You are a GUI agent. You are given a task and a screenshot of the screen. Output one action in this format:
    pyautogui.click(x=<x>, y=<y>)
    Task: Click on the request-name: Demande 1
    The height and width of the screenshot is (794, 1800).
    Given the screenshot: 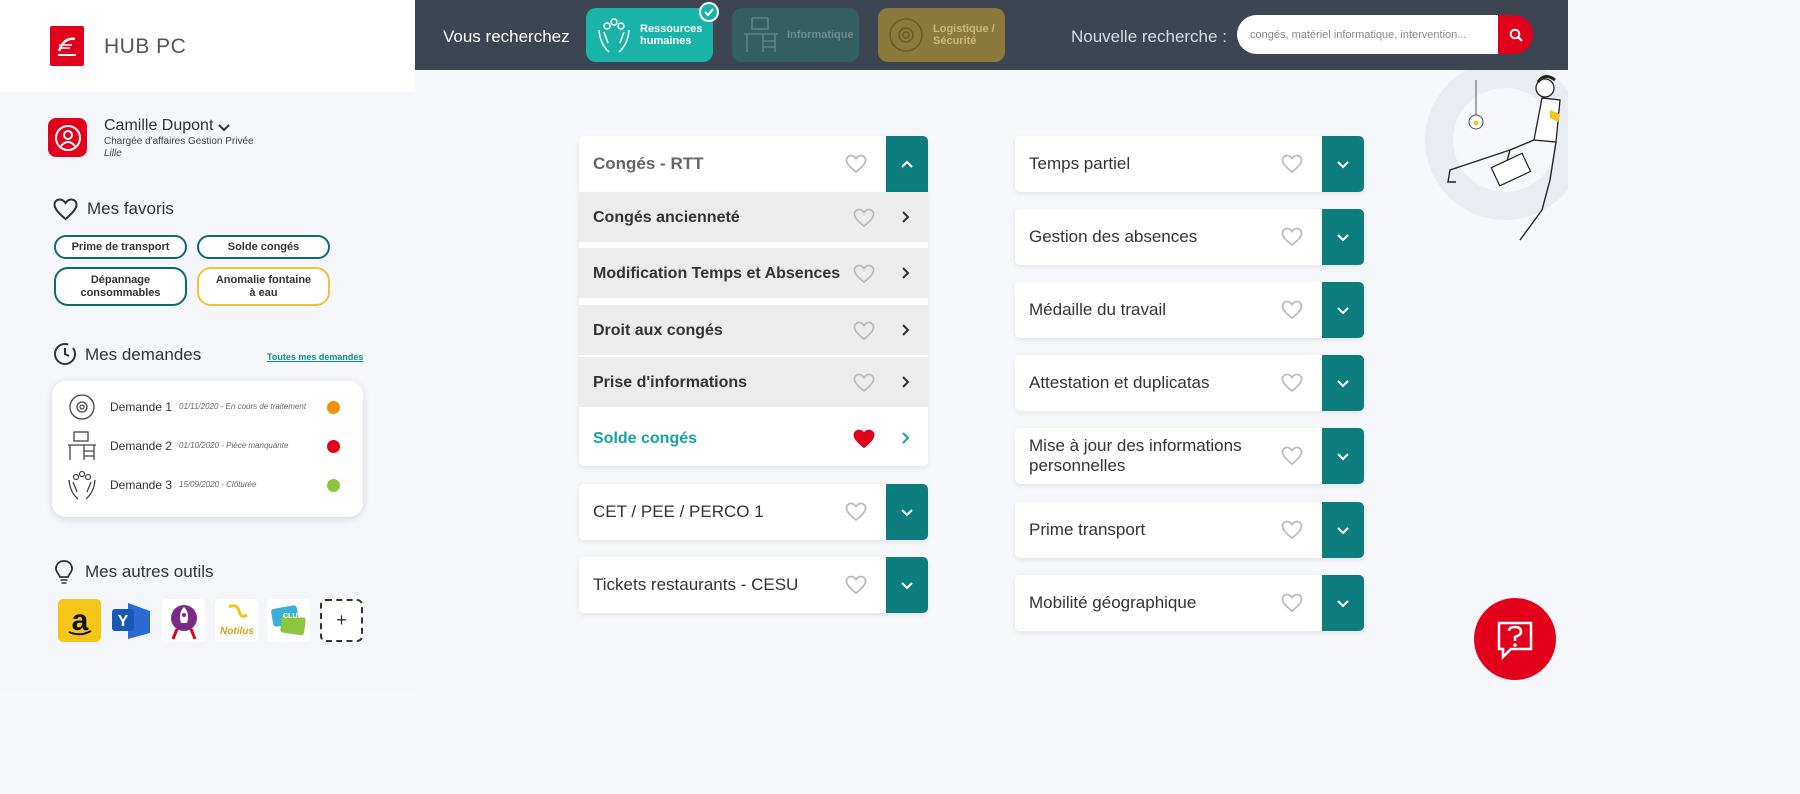 What is the action you would take?
    pyautogui.click(x=141, y=407)
    